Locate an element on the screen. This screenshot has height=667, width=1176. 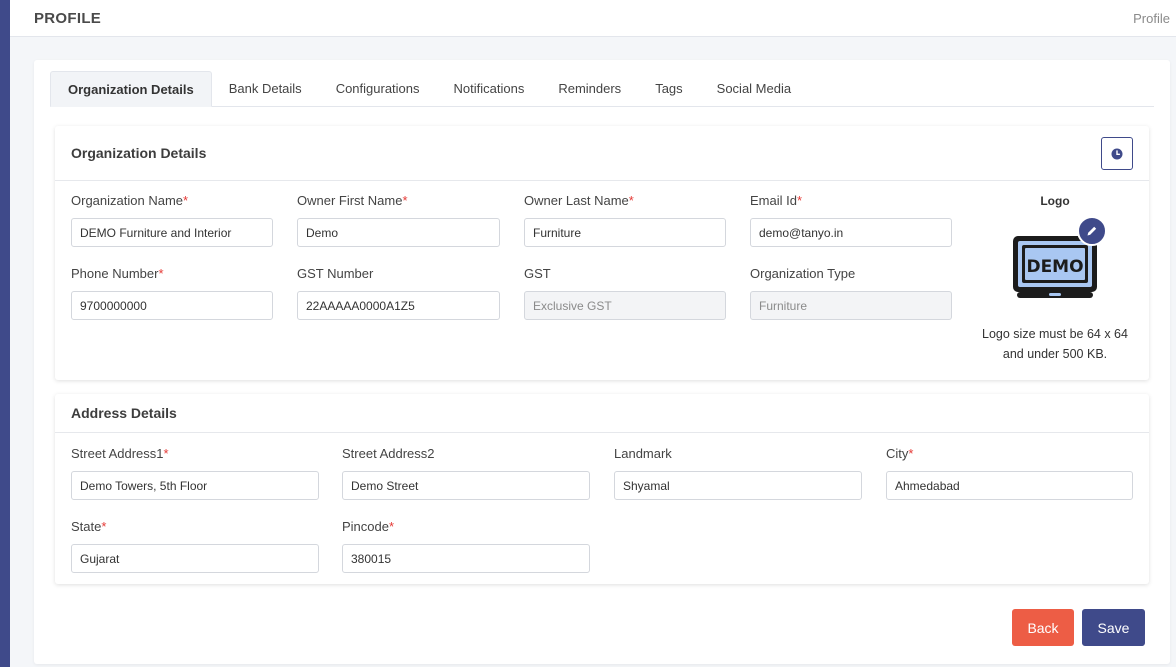
org-name-input: DEMO Furniture and Interior is located at coordinates (172, 232).